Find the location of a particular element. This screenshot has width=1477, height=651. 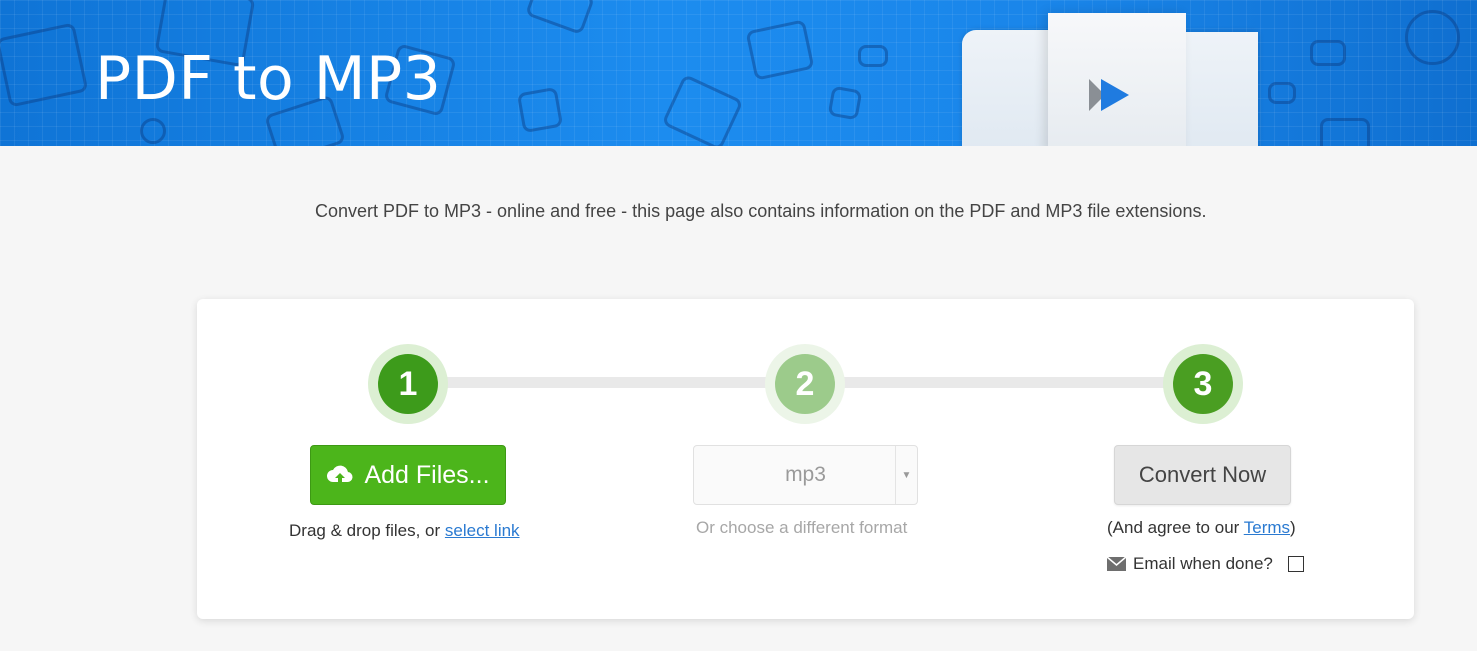

step-2-number: 2 is located at coordinates (805, 384).